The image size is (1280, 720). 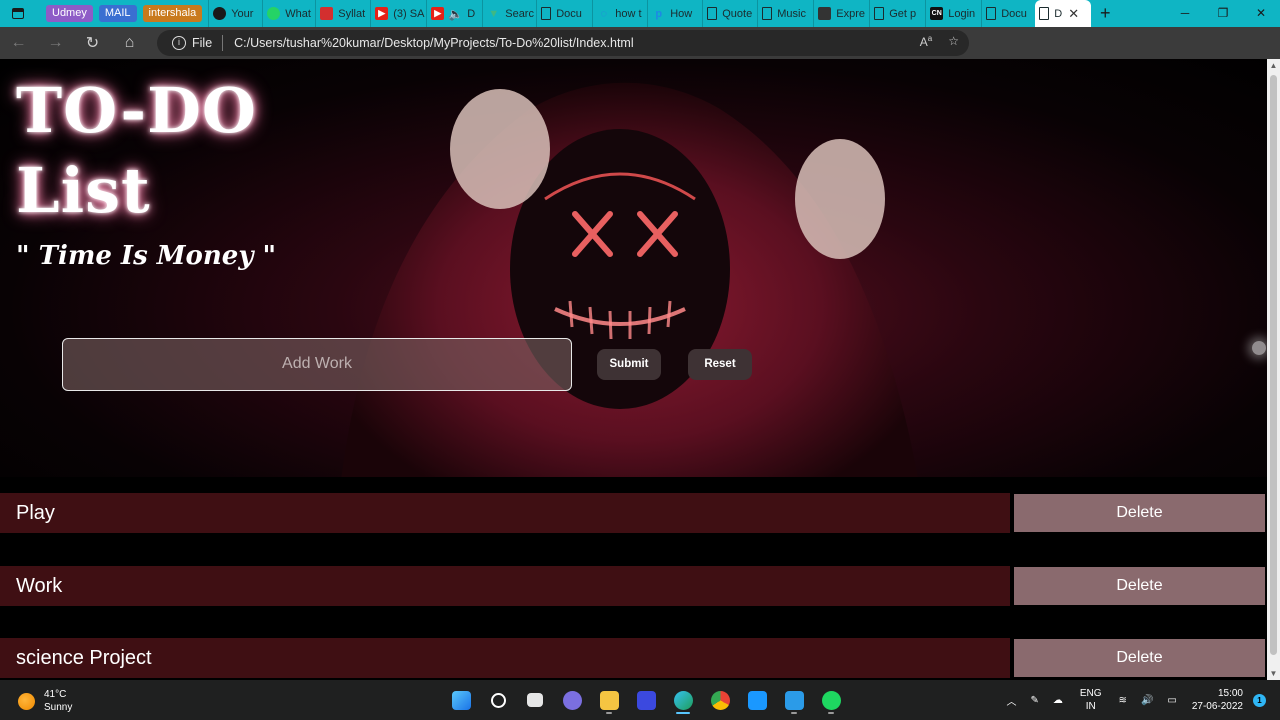 I want to click on vue-icon: ▼, so click(x=494, y=13).